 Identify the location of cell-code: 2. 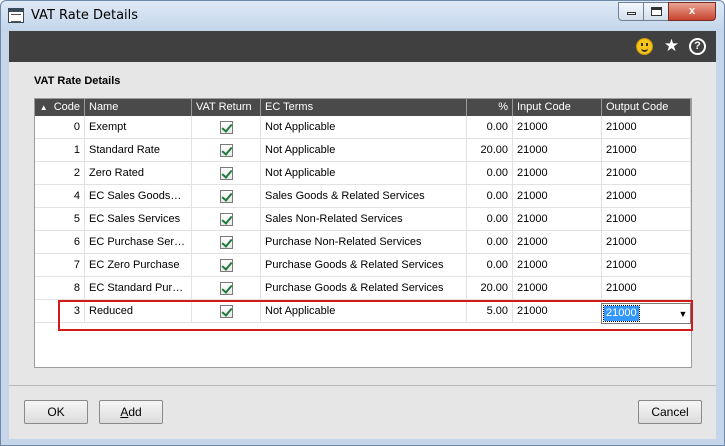
(60, 173).